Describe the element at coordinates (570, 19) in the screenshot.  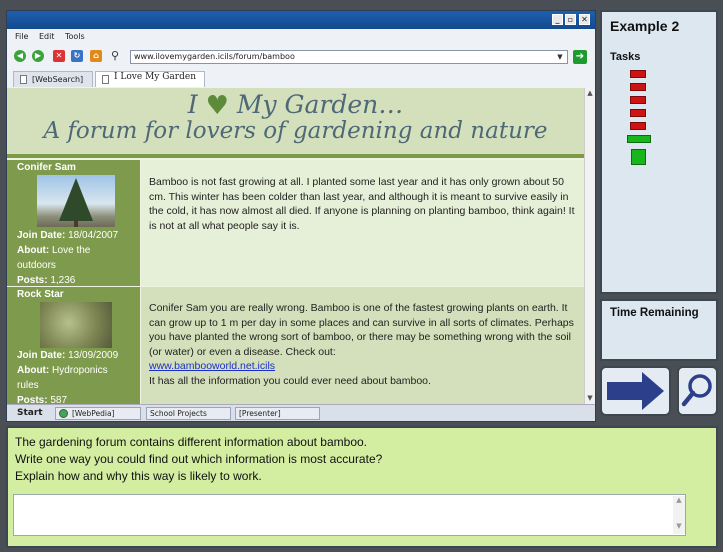
I see `restore-icon: ▫` at that location.